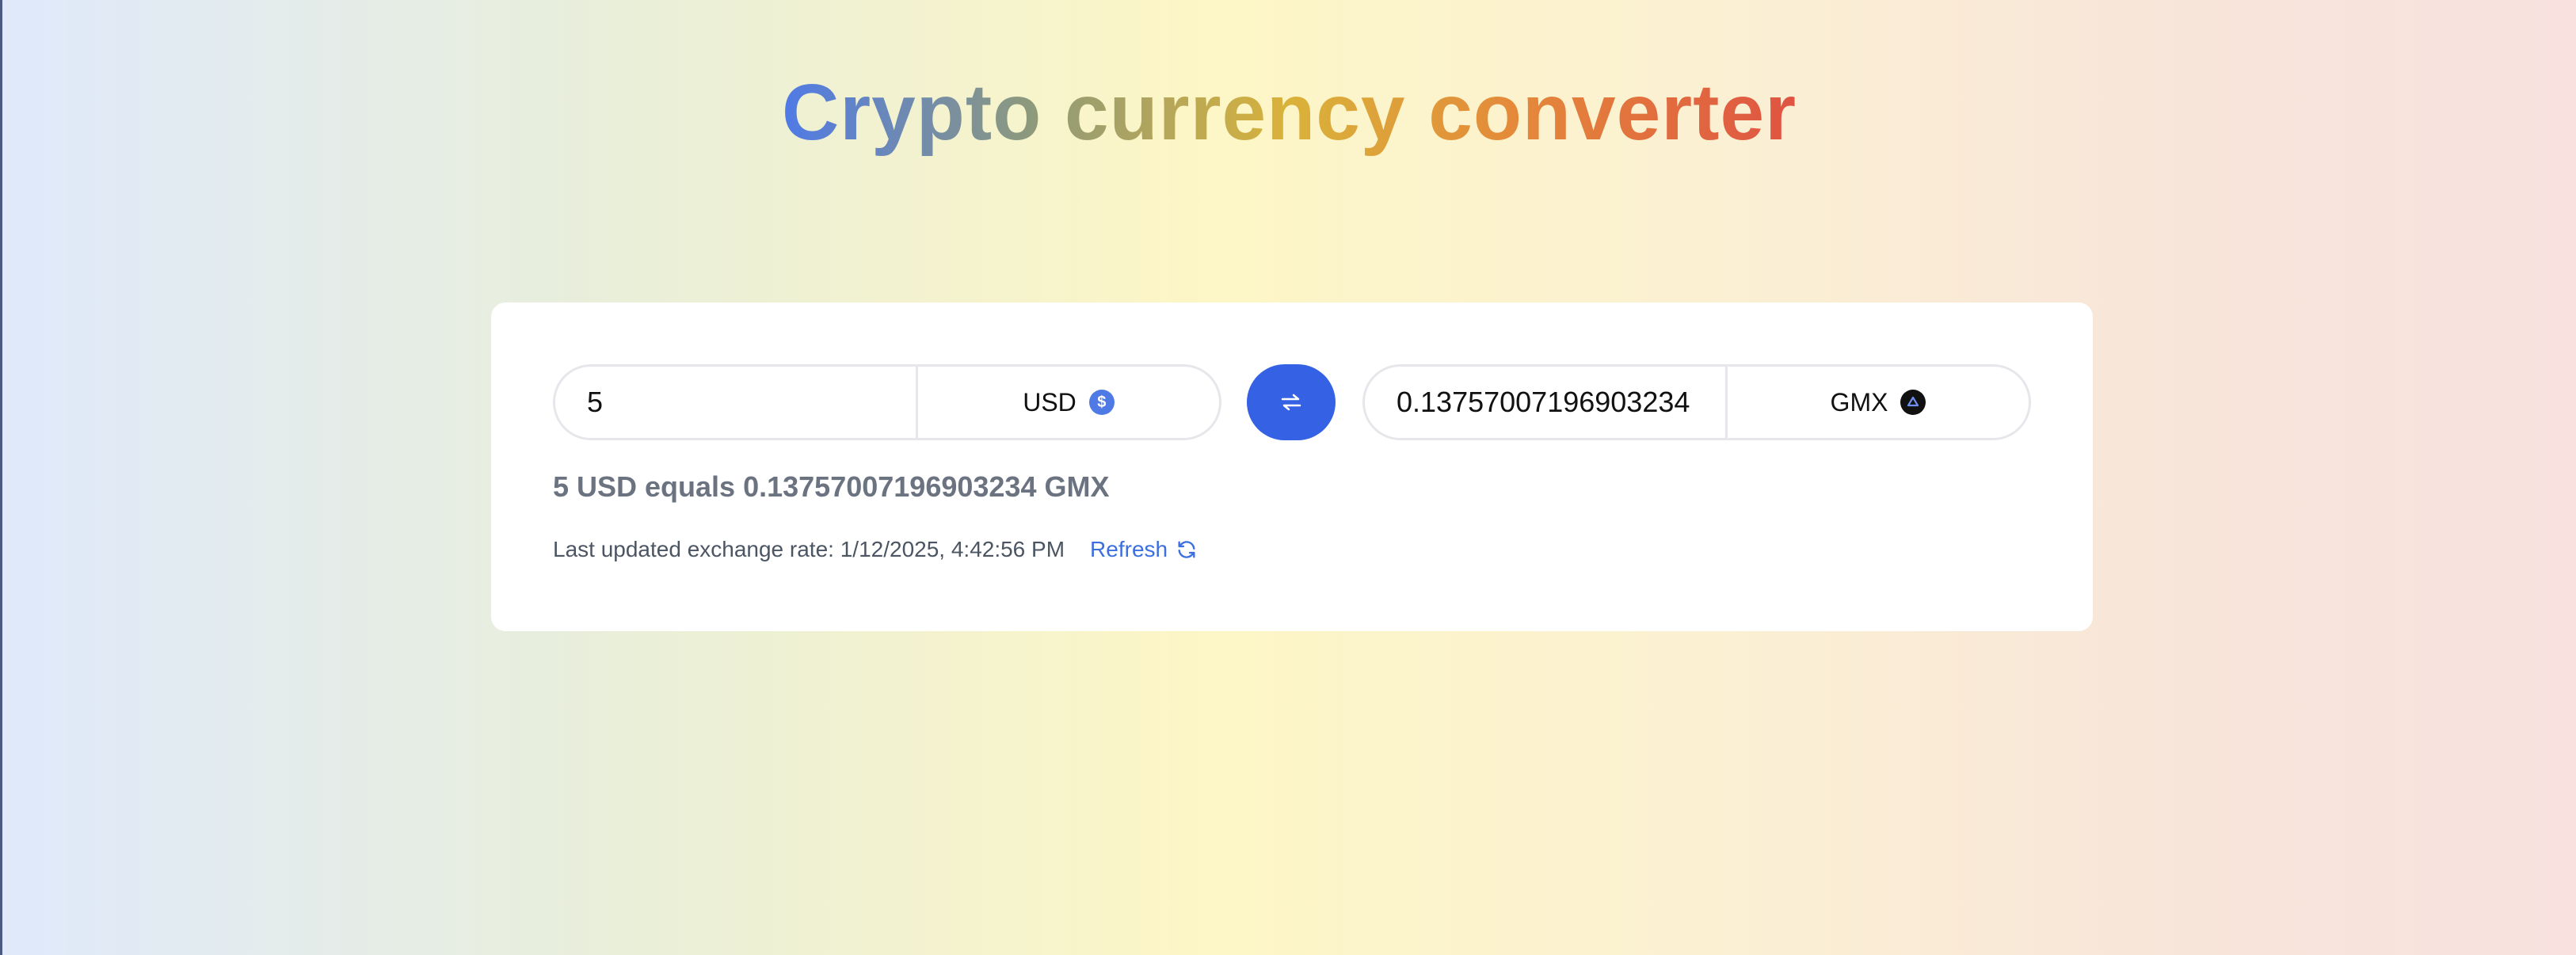  I want to click on from-field-group: 5 USD $, so click(887, 402).